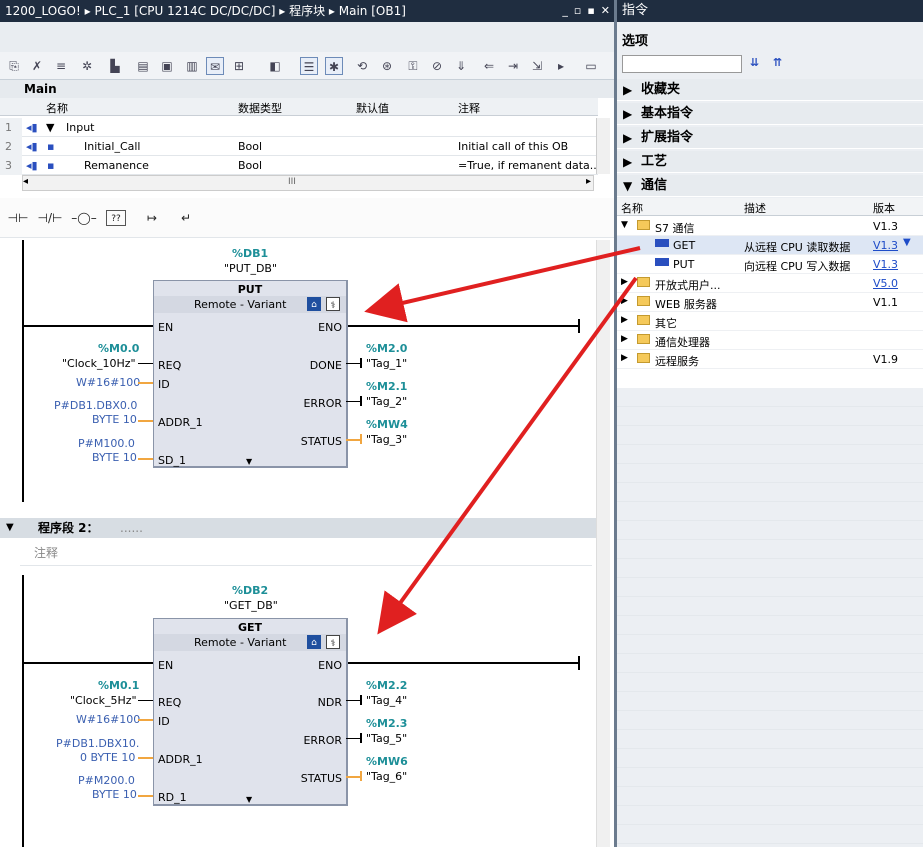 This screenshot has width=923, height=847. Describe the element at coordinates (502, 284) in the screenshot. I see `arrow-to-put` at that location.